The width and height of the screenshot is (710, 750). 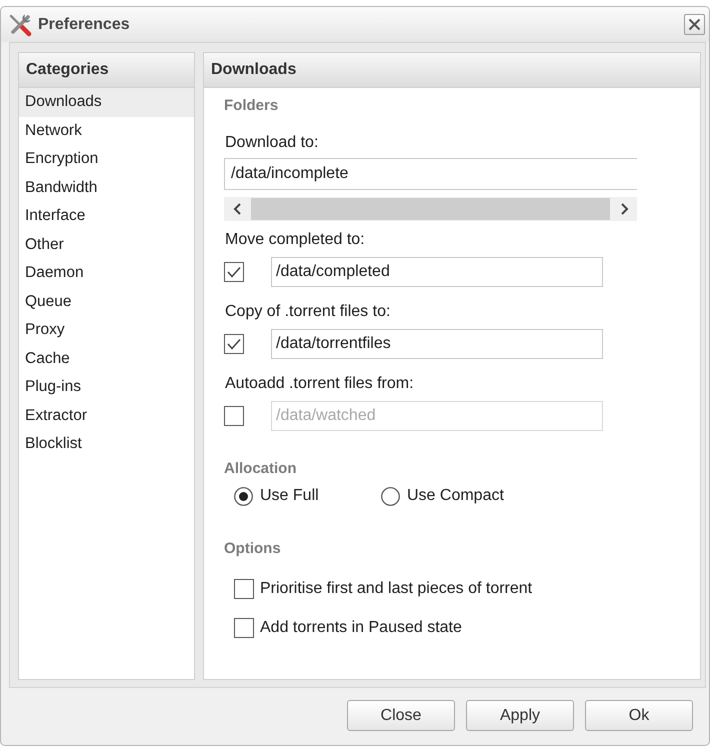 I want to click on close-button, so click(x=694, y=24).